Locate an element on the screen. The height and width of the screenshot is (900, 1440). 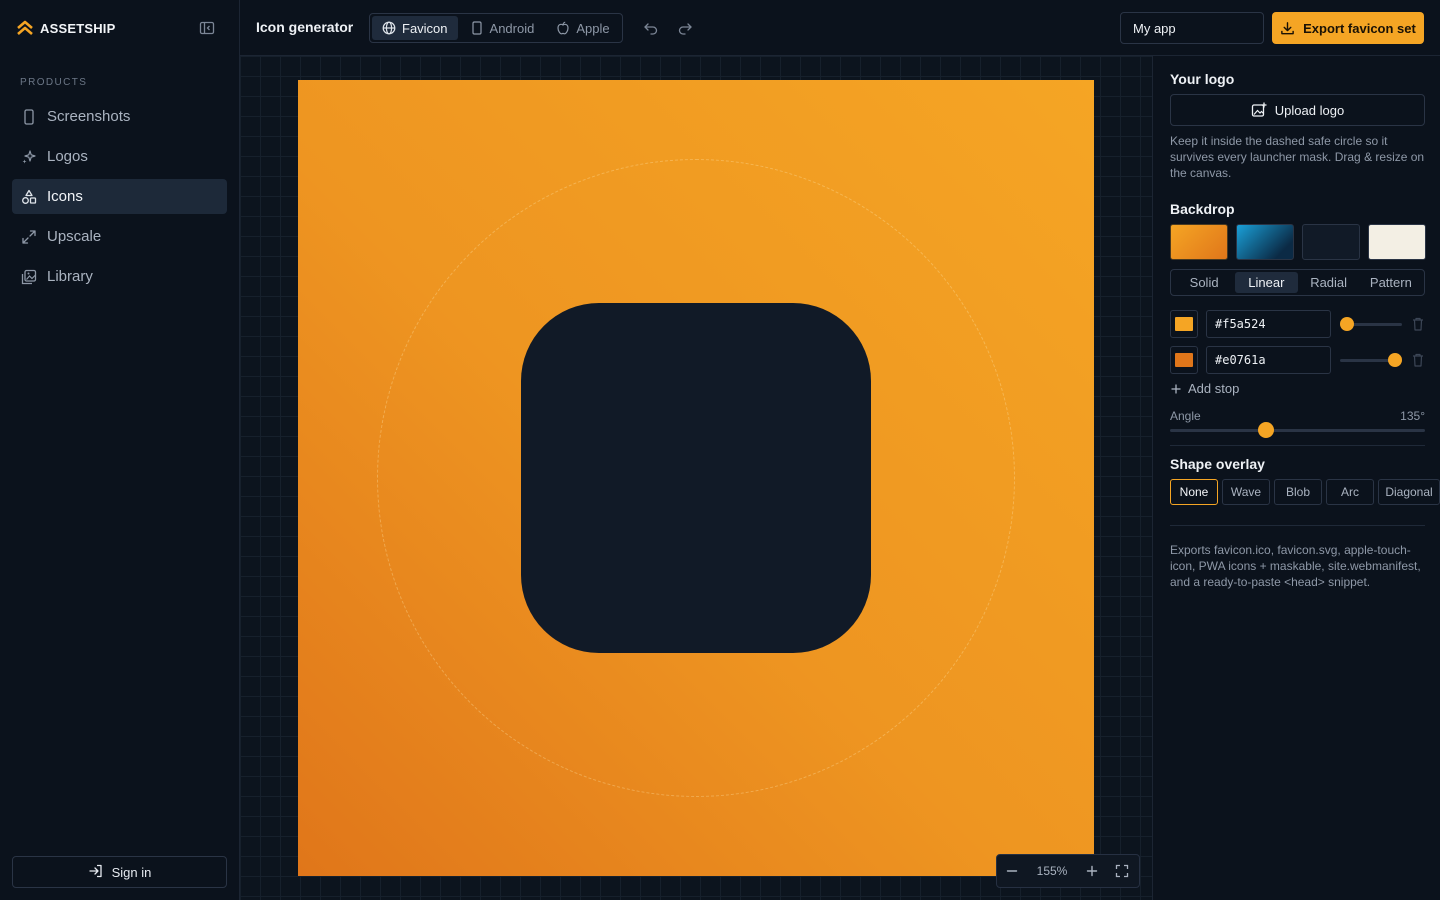
overlay-diagonal: Diagonal is located at coordinates (1409, 492).